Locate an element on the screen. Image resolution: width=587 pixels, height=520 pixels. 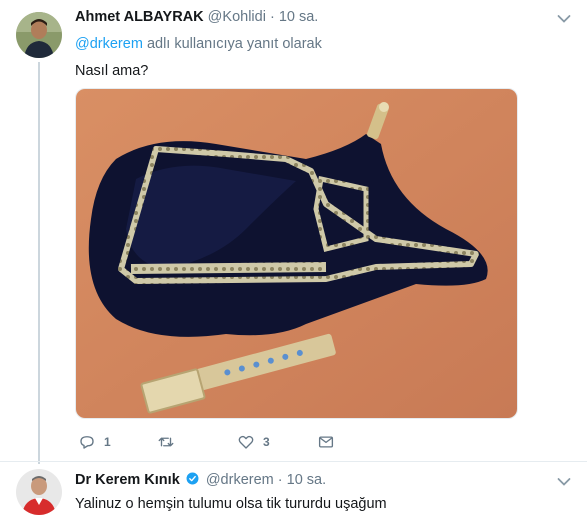
reply-button: 1 is located at coordinates (94, 442).